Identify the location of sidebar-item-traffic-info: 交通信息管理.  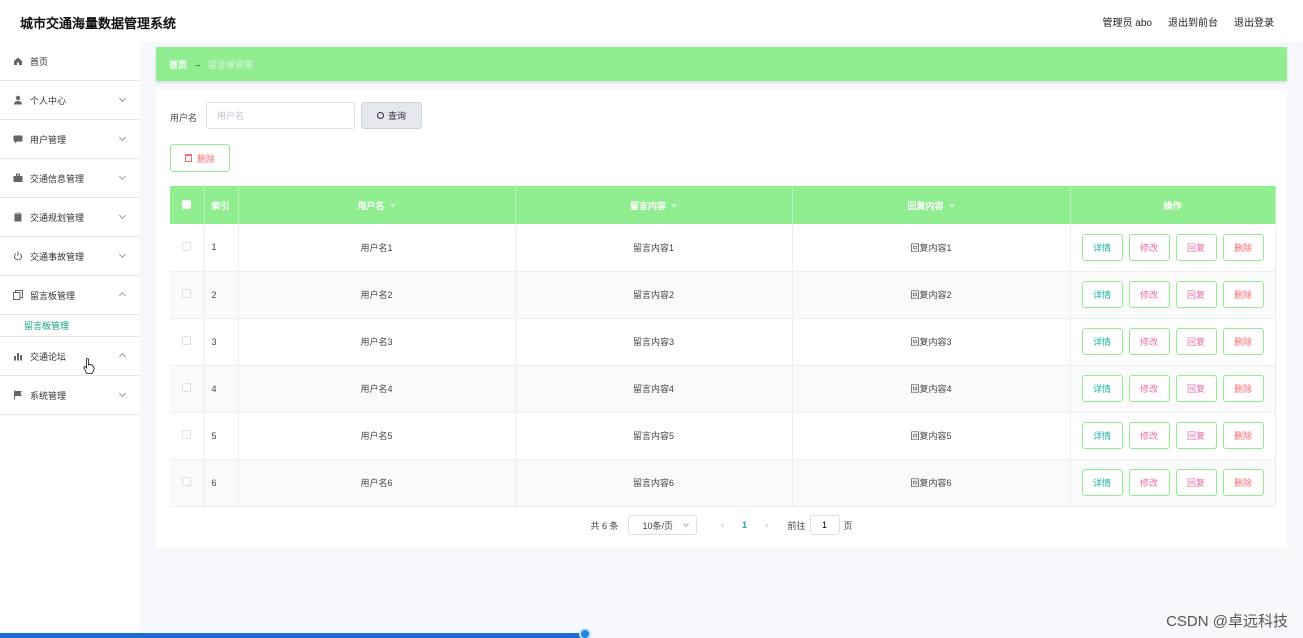
(70, 178).